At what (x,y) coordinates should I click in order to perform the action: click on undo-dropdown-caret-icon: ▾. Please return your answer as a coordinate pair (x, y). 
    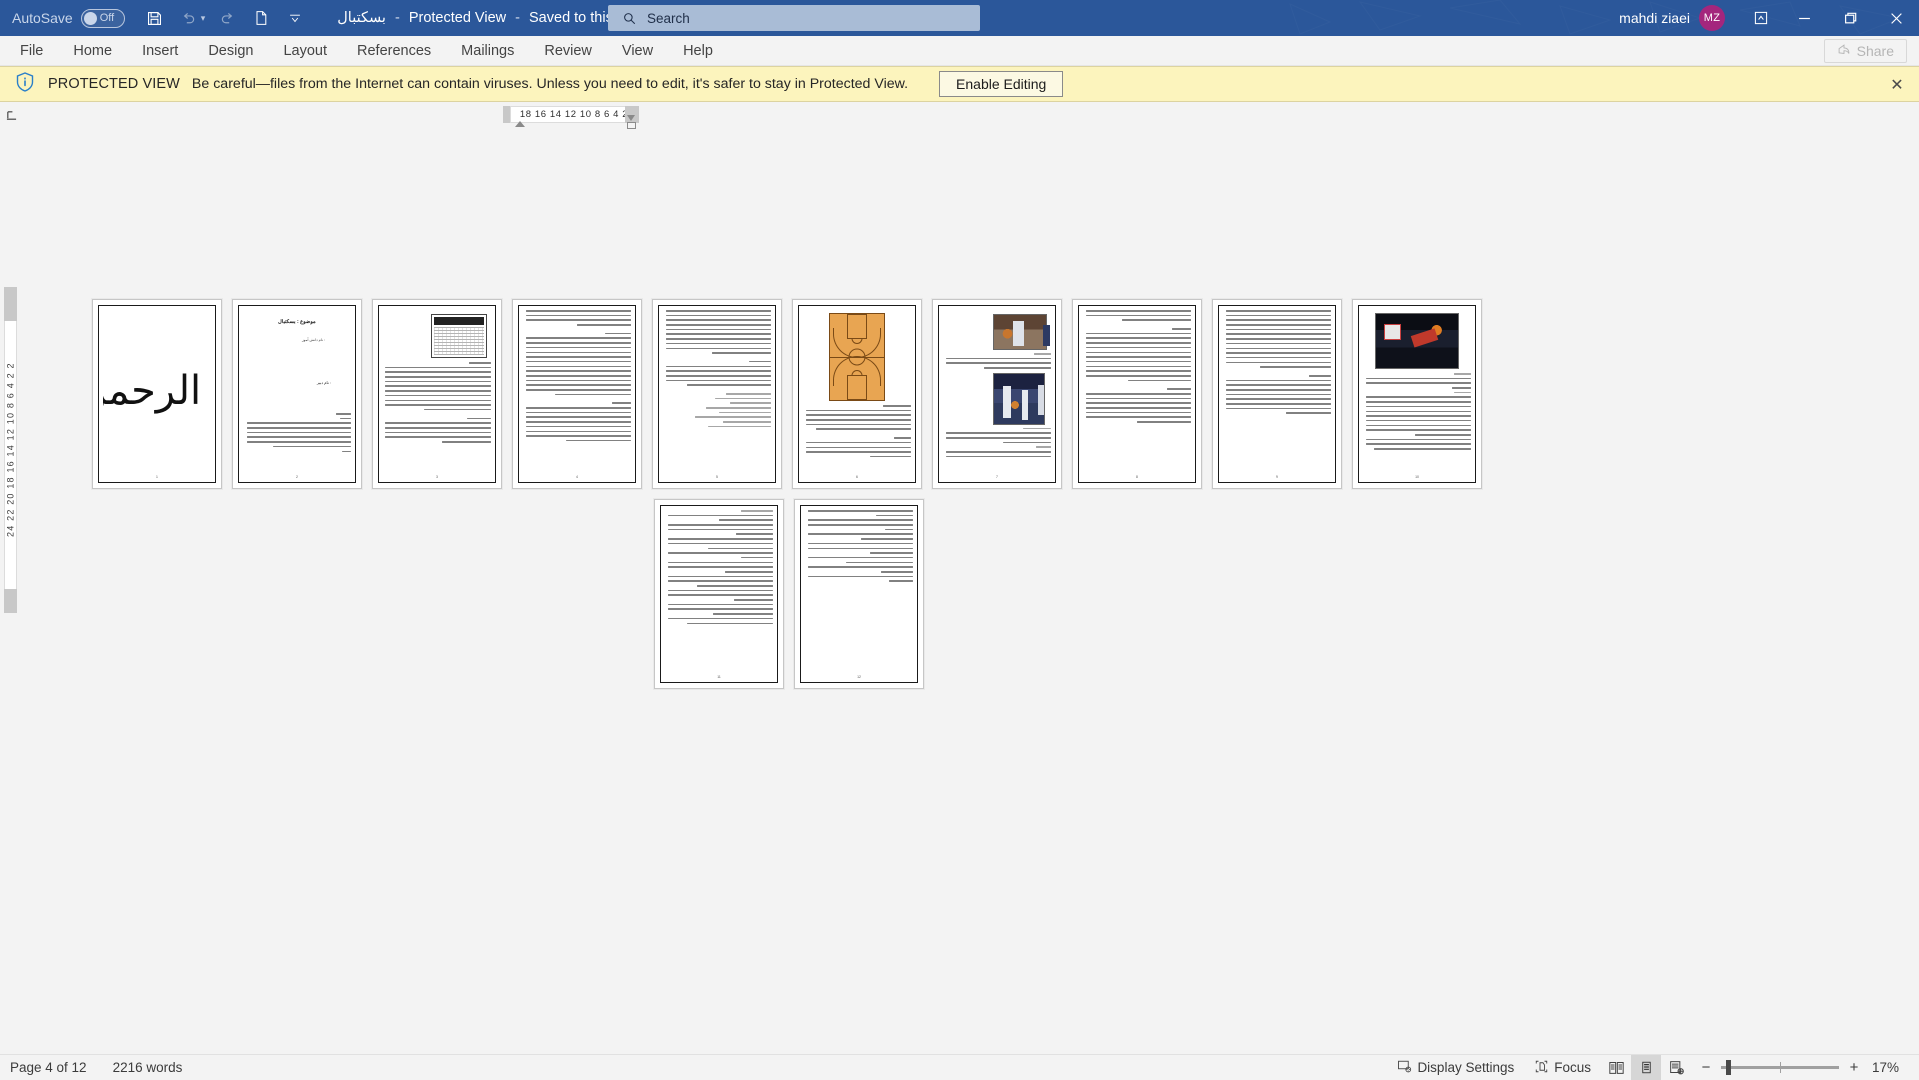
    Looking at the image, I should click on (203, 18).